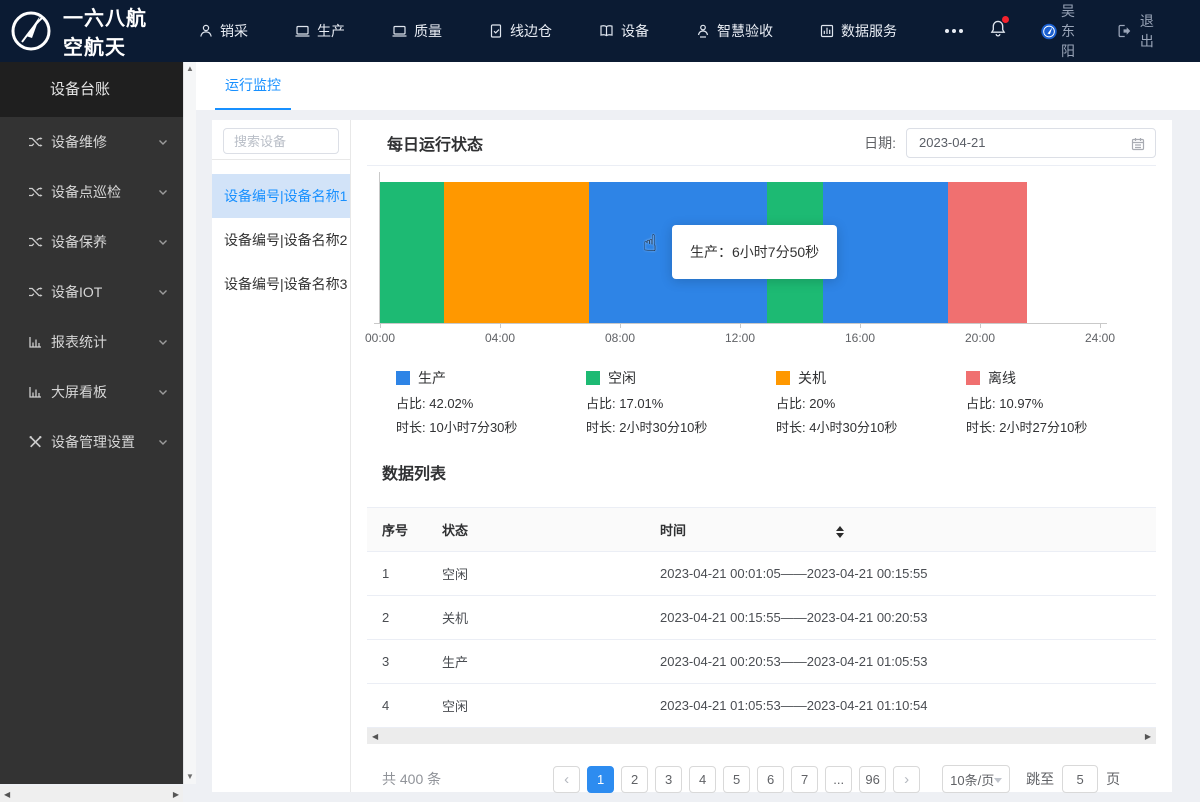 The image size is (1200, 802). Describe the element at coordinates (908, 661) in the screenshot. I see `cell-time: 2023-04-21 00:20:53——2023-04-21 01:05:53` at that location.